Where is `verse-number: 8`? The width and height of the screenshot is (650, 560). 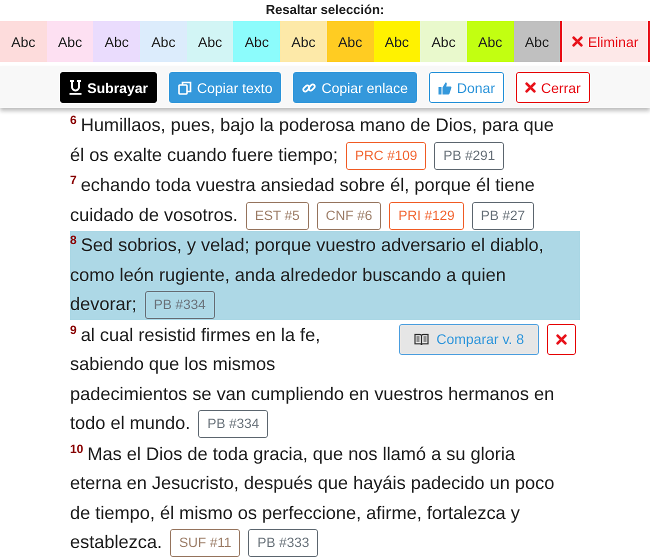
verse-number: 8 is located at coordinates (73, 240).